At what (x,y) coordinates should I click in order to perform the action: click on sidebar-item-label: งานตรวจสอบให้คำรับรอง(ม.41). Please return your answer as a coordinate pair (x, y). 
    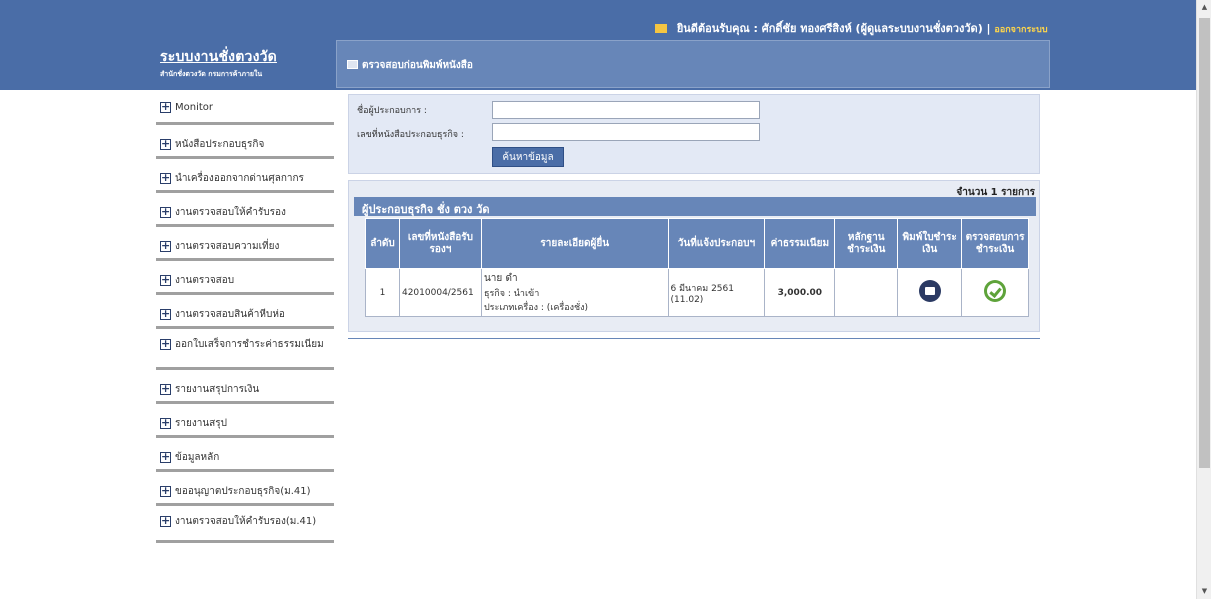
    Looking at the image, I should click on (246, 521).